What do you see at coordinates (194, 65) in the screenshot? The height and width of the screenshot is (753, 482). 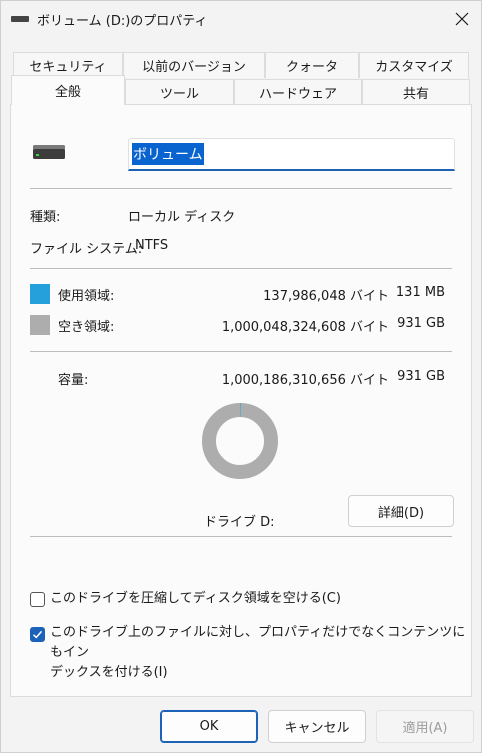 I see `tab-previous-versions: 以前のバージョン` at bounding box center [194, 65].